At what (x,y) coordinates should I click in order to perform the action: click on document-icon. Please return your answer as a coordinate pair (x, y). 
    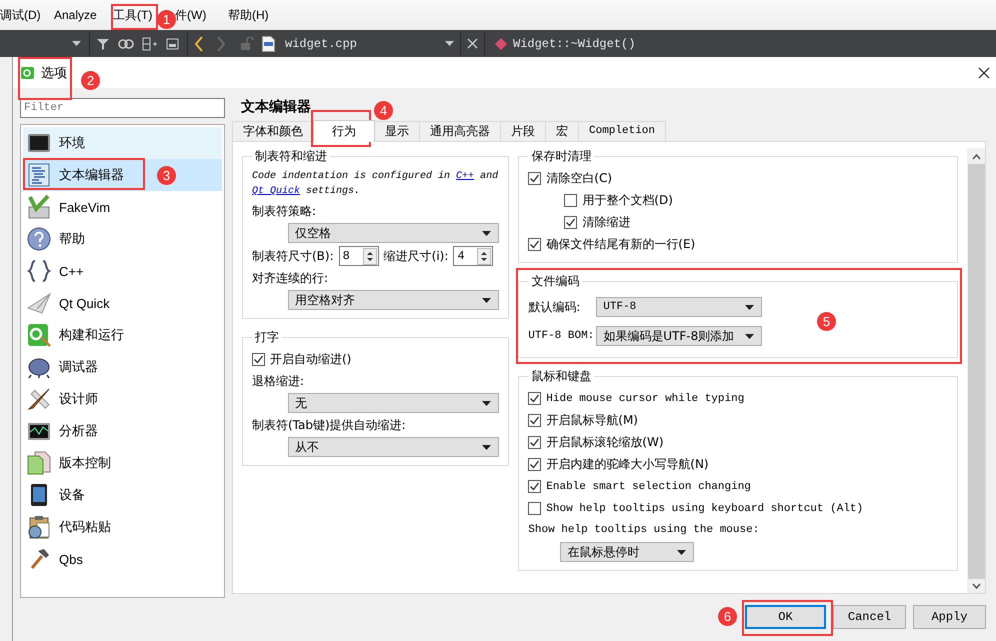
    Looking at the image, I should click on (39, 175).